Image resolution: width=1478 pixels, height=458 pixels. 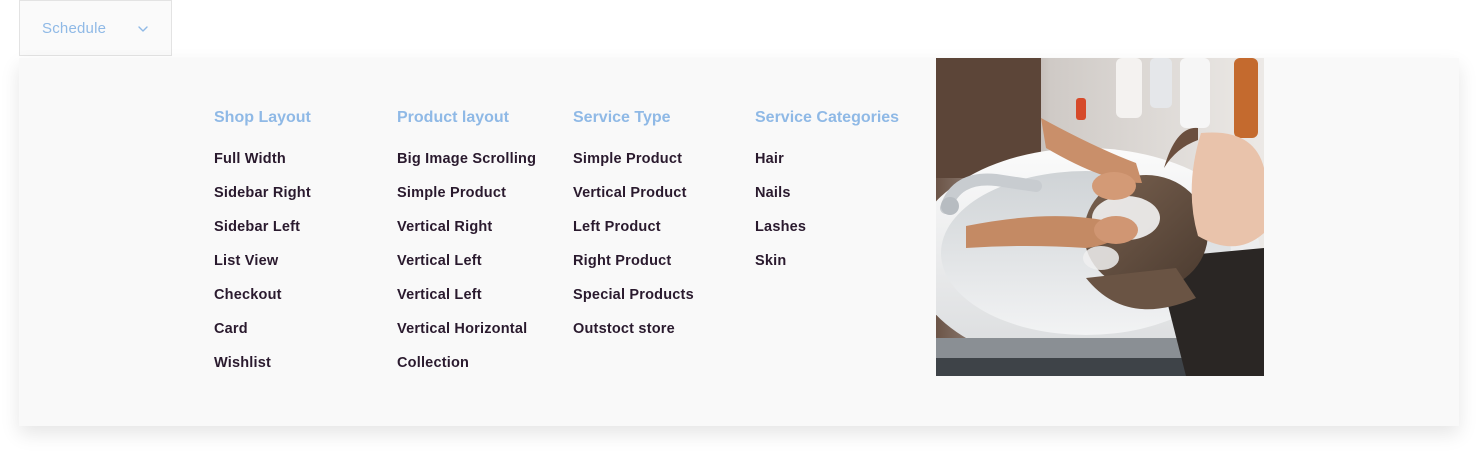 What do you see at coordinates (74, 28) in the screenshot?
I see `schedule-menu-label: Schedule` at bounding box center [74, 28].